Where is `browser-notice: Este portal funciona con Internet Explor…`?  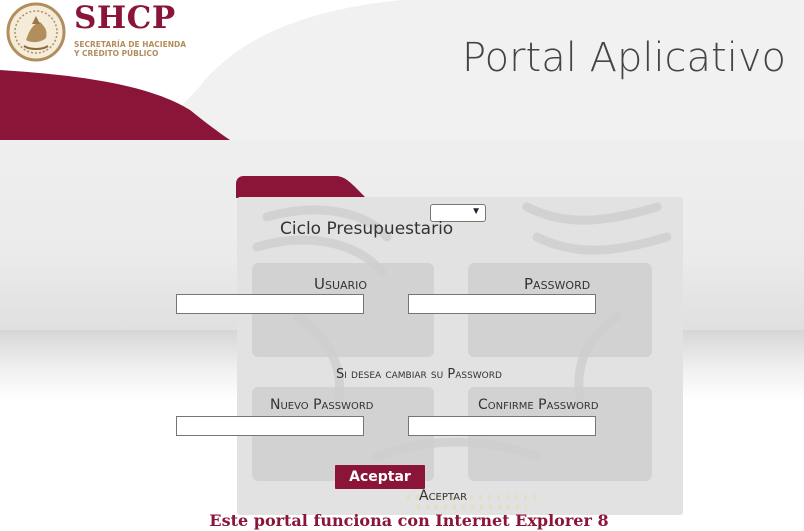 browser-notice: Este portal funciona con Internet Explor… is located at coordinates (409, 520).